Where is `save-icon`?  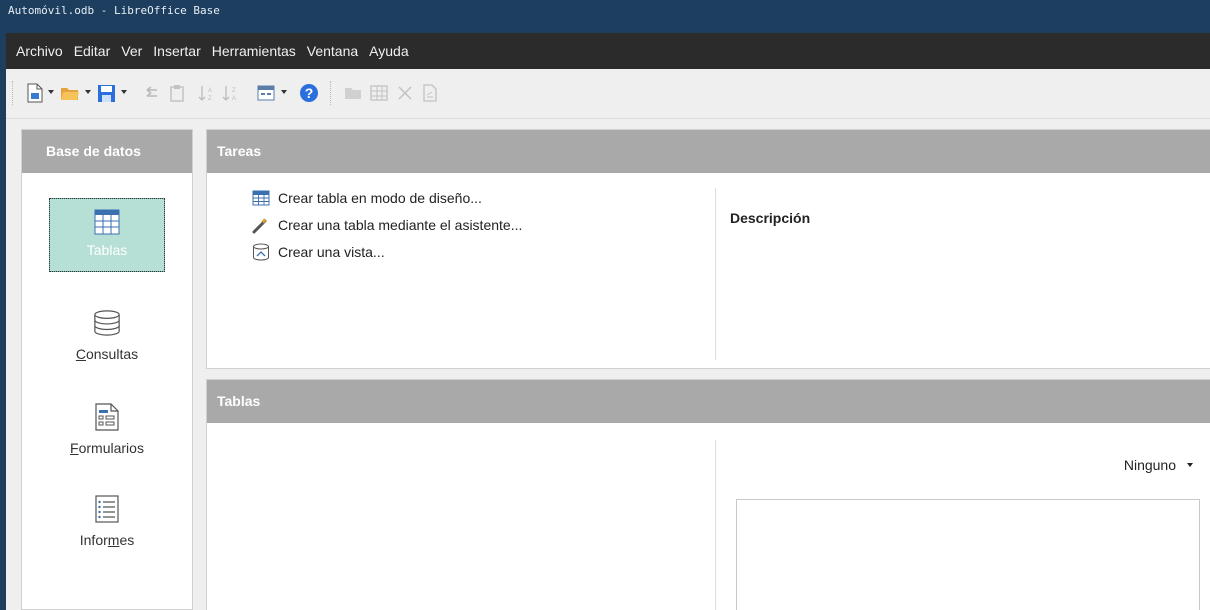 save-icon is located at coordinates (106, 93).